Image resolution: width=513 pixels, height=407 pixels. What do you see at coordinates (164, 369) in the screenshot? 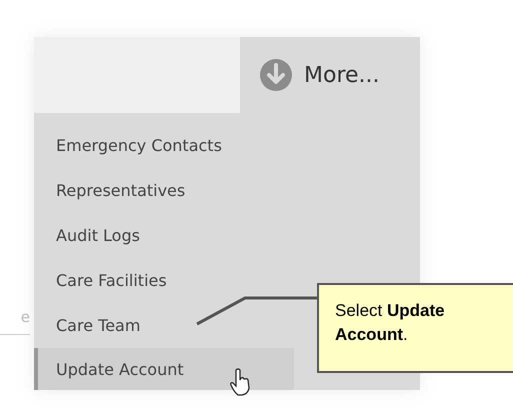
I see `menu-item: Update Account` at bounding box center [164, 369].